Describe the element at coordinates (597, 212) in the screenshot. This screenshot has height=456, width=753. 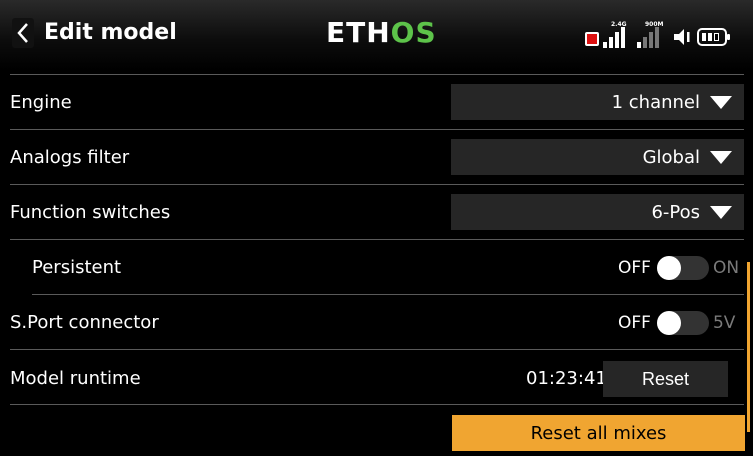
I see `function-switches-dropdown: 6-Pos` at that location.